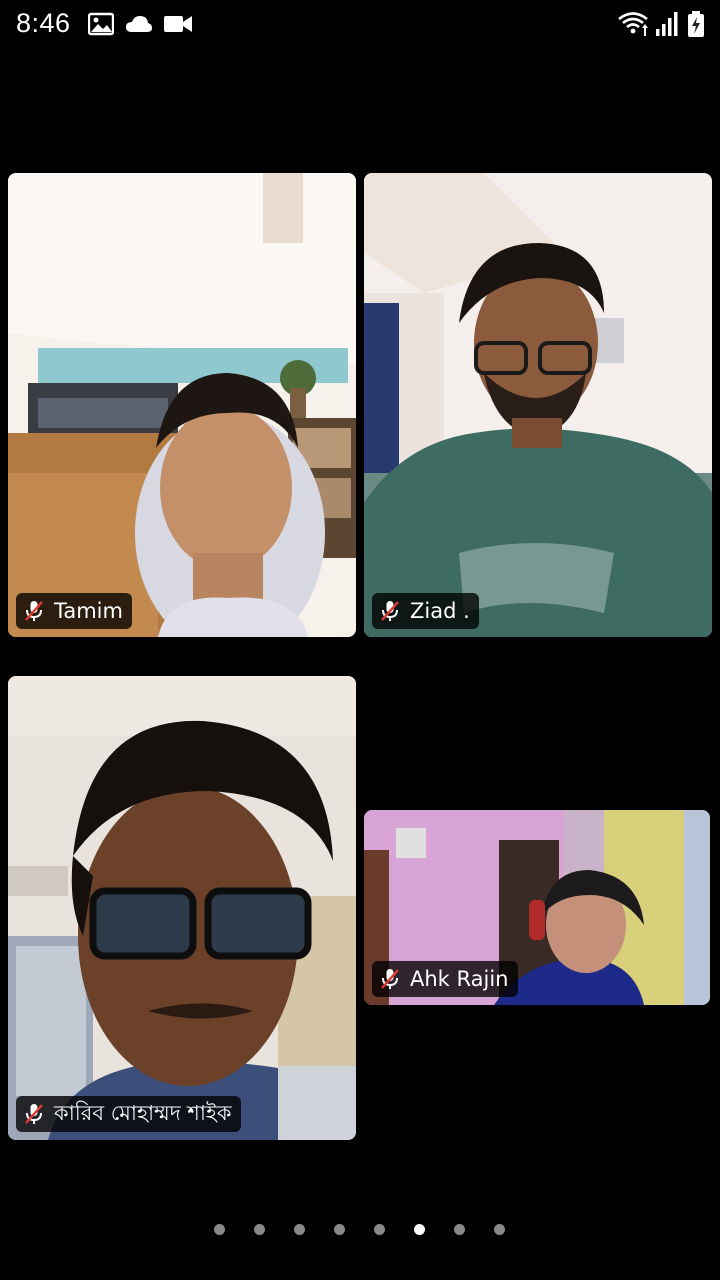 Image resolution: width=720 pixels, height=1280 pixels. I want to click on cloud-icon, so click(139, 24).